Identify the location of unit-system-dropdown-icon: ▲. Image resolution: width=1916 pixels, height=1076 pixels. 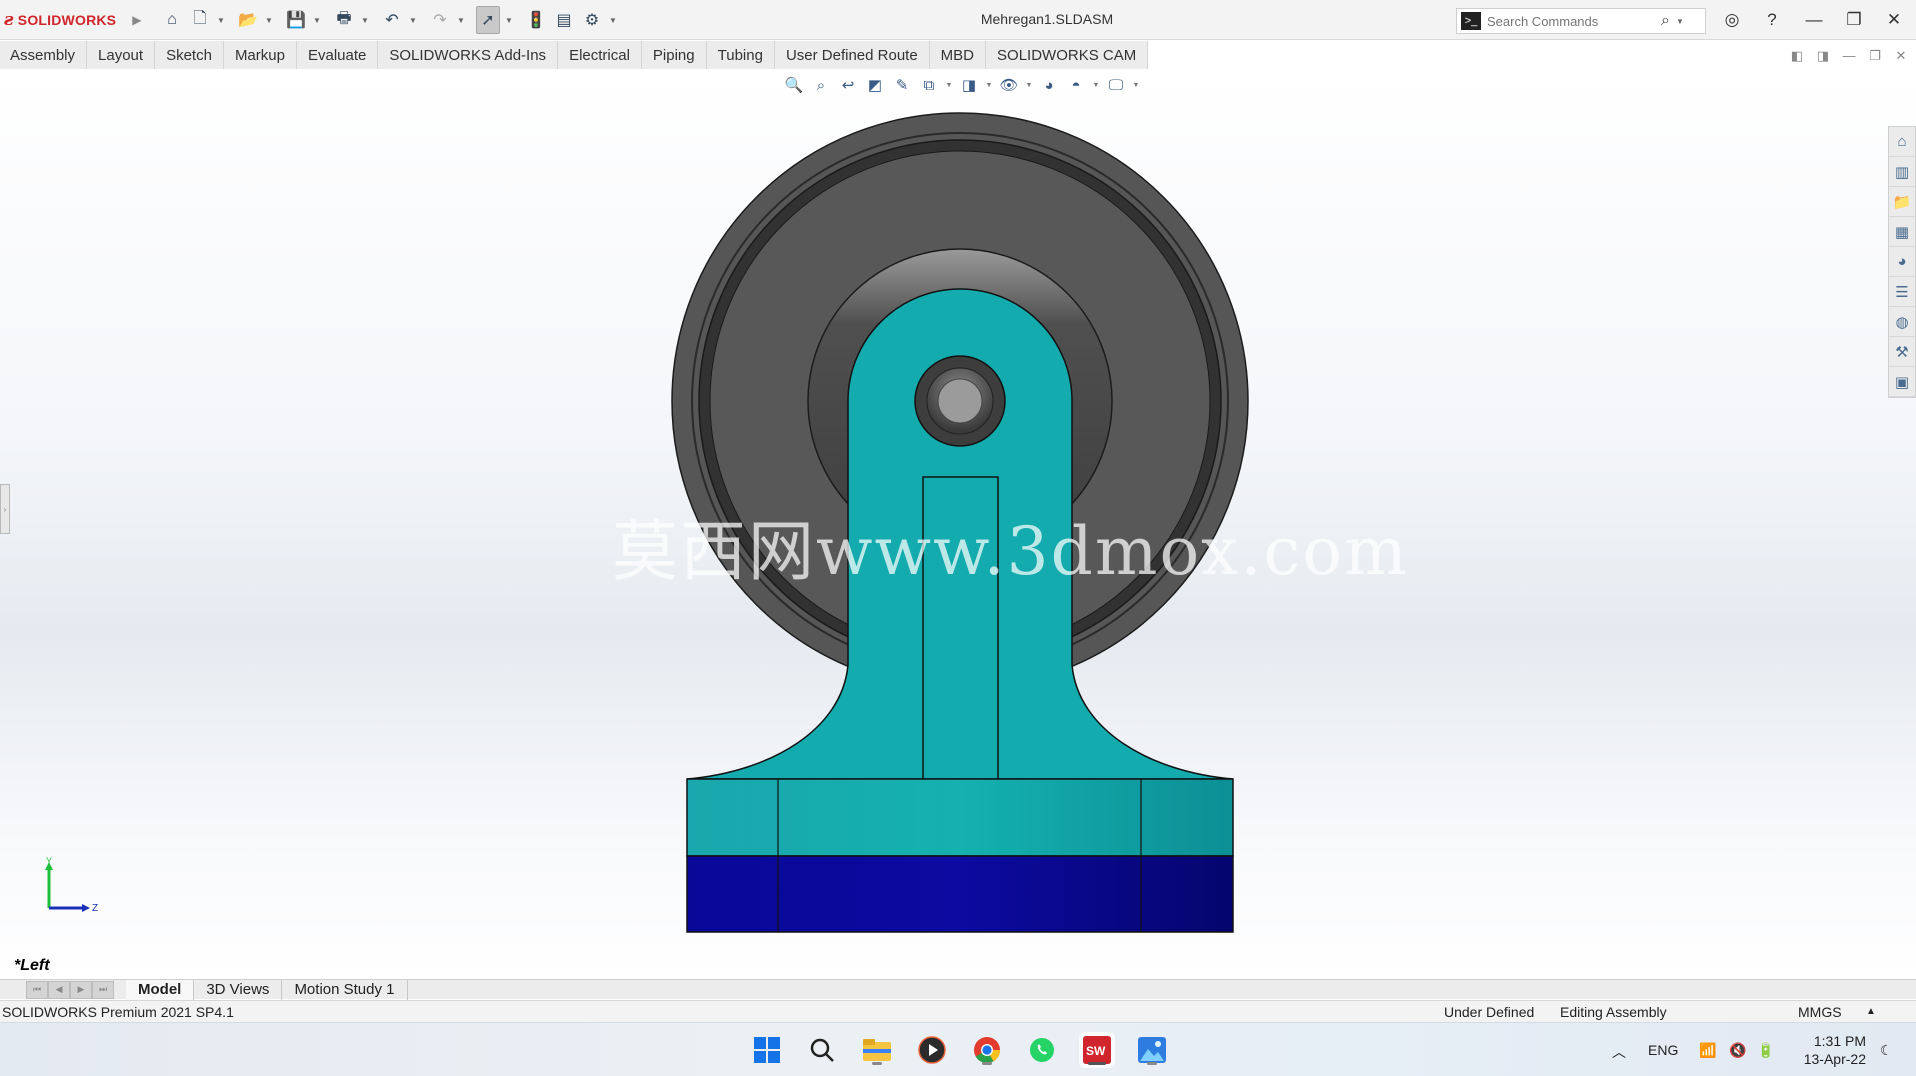
(1871, 1011).